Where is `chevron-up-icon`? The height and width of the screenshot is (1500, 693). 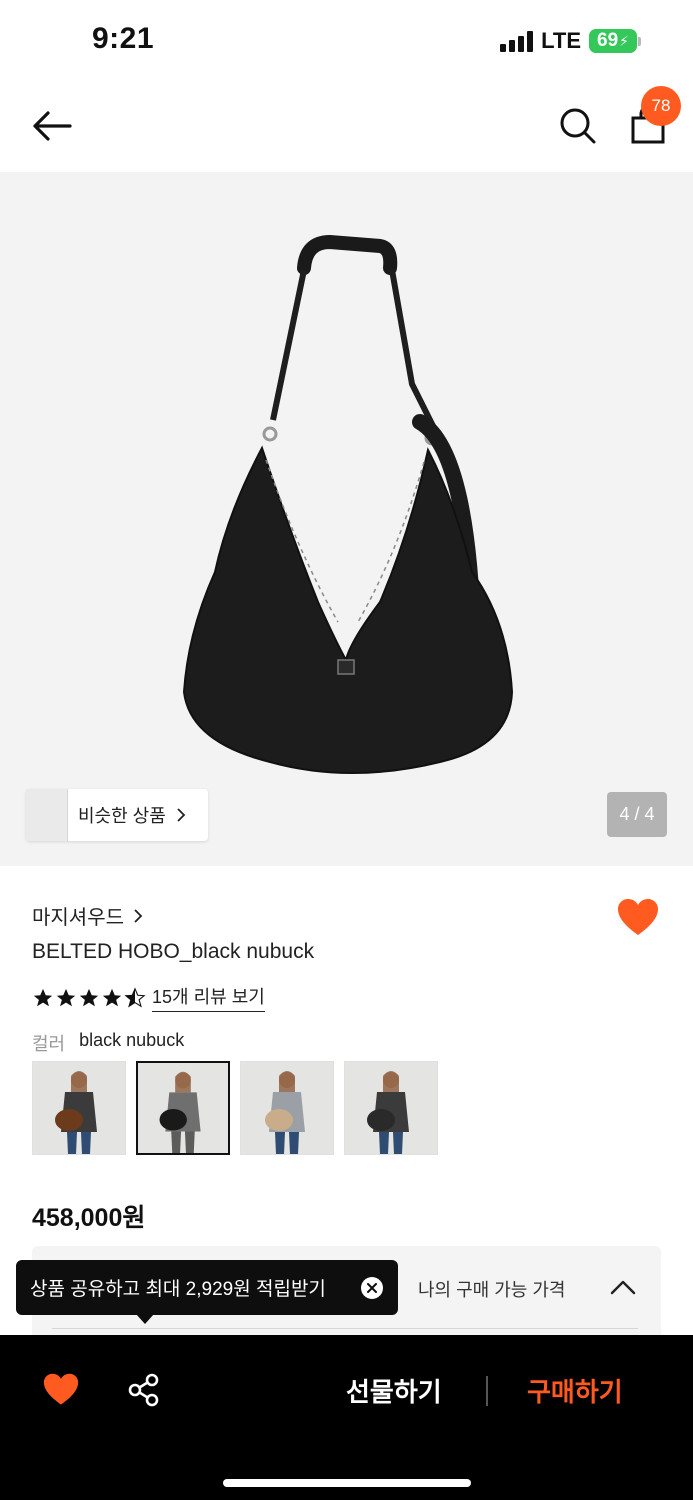 chevron-up-icon is located at coordinates (623, 1287).